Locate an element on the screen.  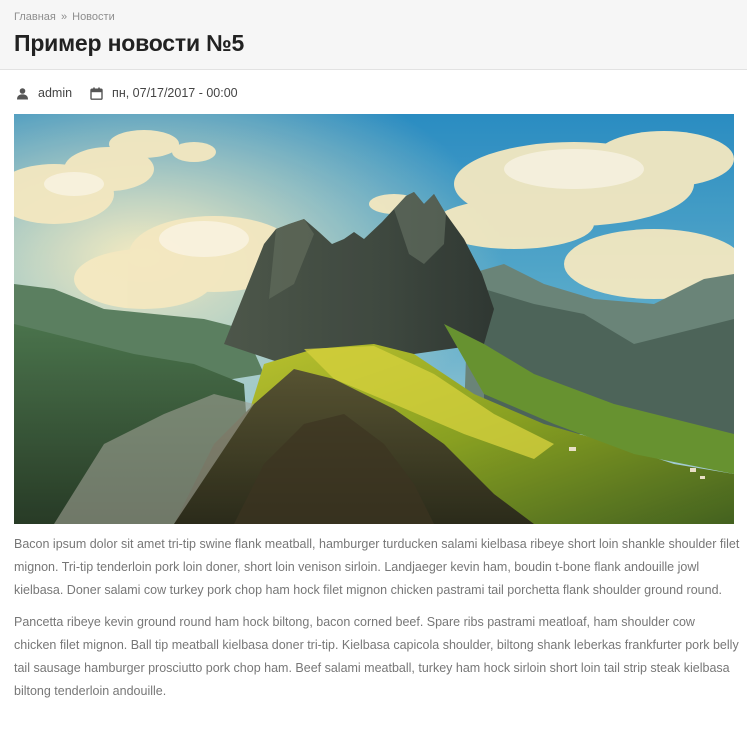
page-header: Главная » Новости Пример новости №5 is located at coordinates (373, 35).